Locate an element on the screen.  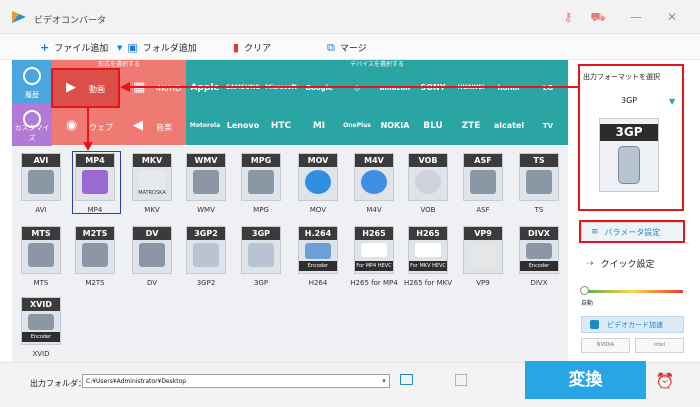
annotation-arrows is located at coordinates (330, 116).